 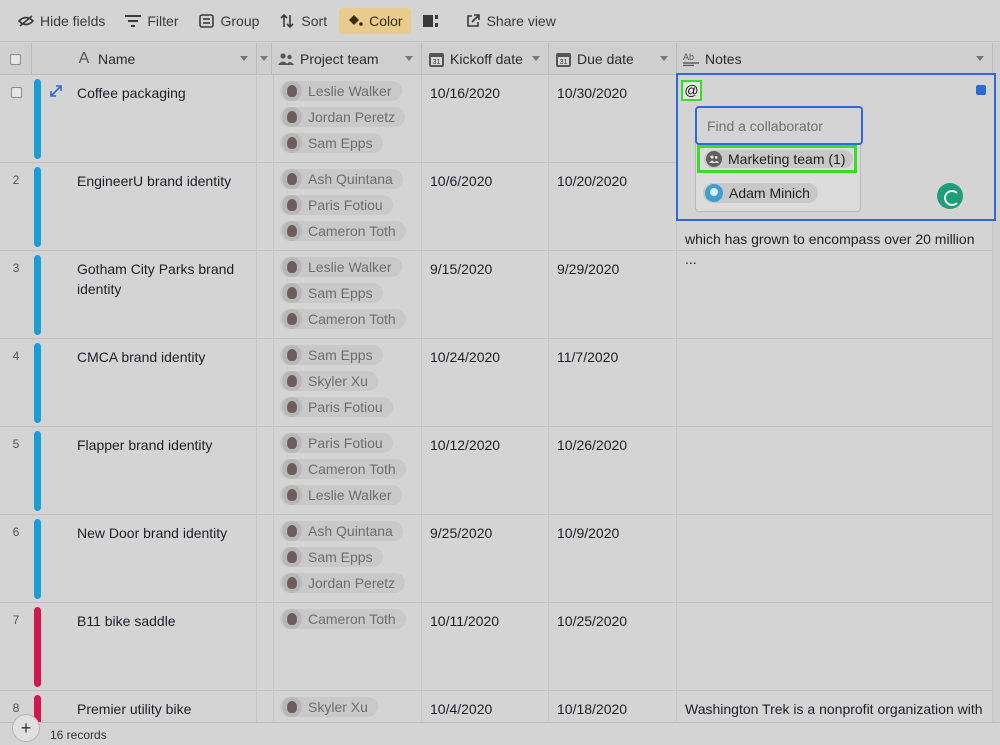 What do you see at coordinates (613, 59) in the screenshot?
I see `header-due-date: 31 Due date` at bounding box center [613, 59].